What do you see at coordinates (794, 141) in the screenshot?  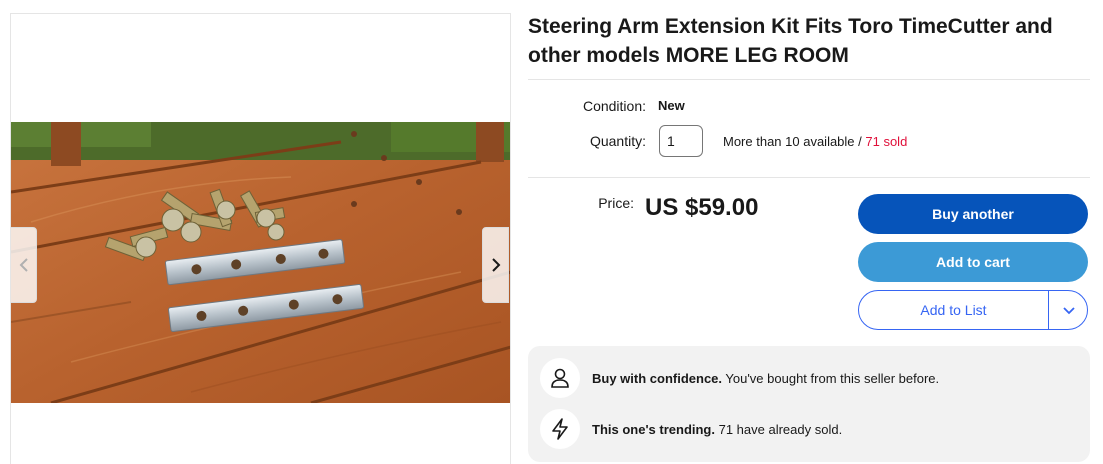 I see `availability-count: More than 10 available /` at bounding box center [794, 141].